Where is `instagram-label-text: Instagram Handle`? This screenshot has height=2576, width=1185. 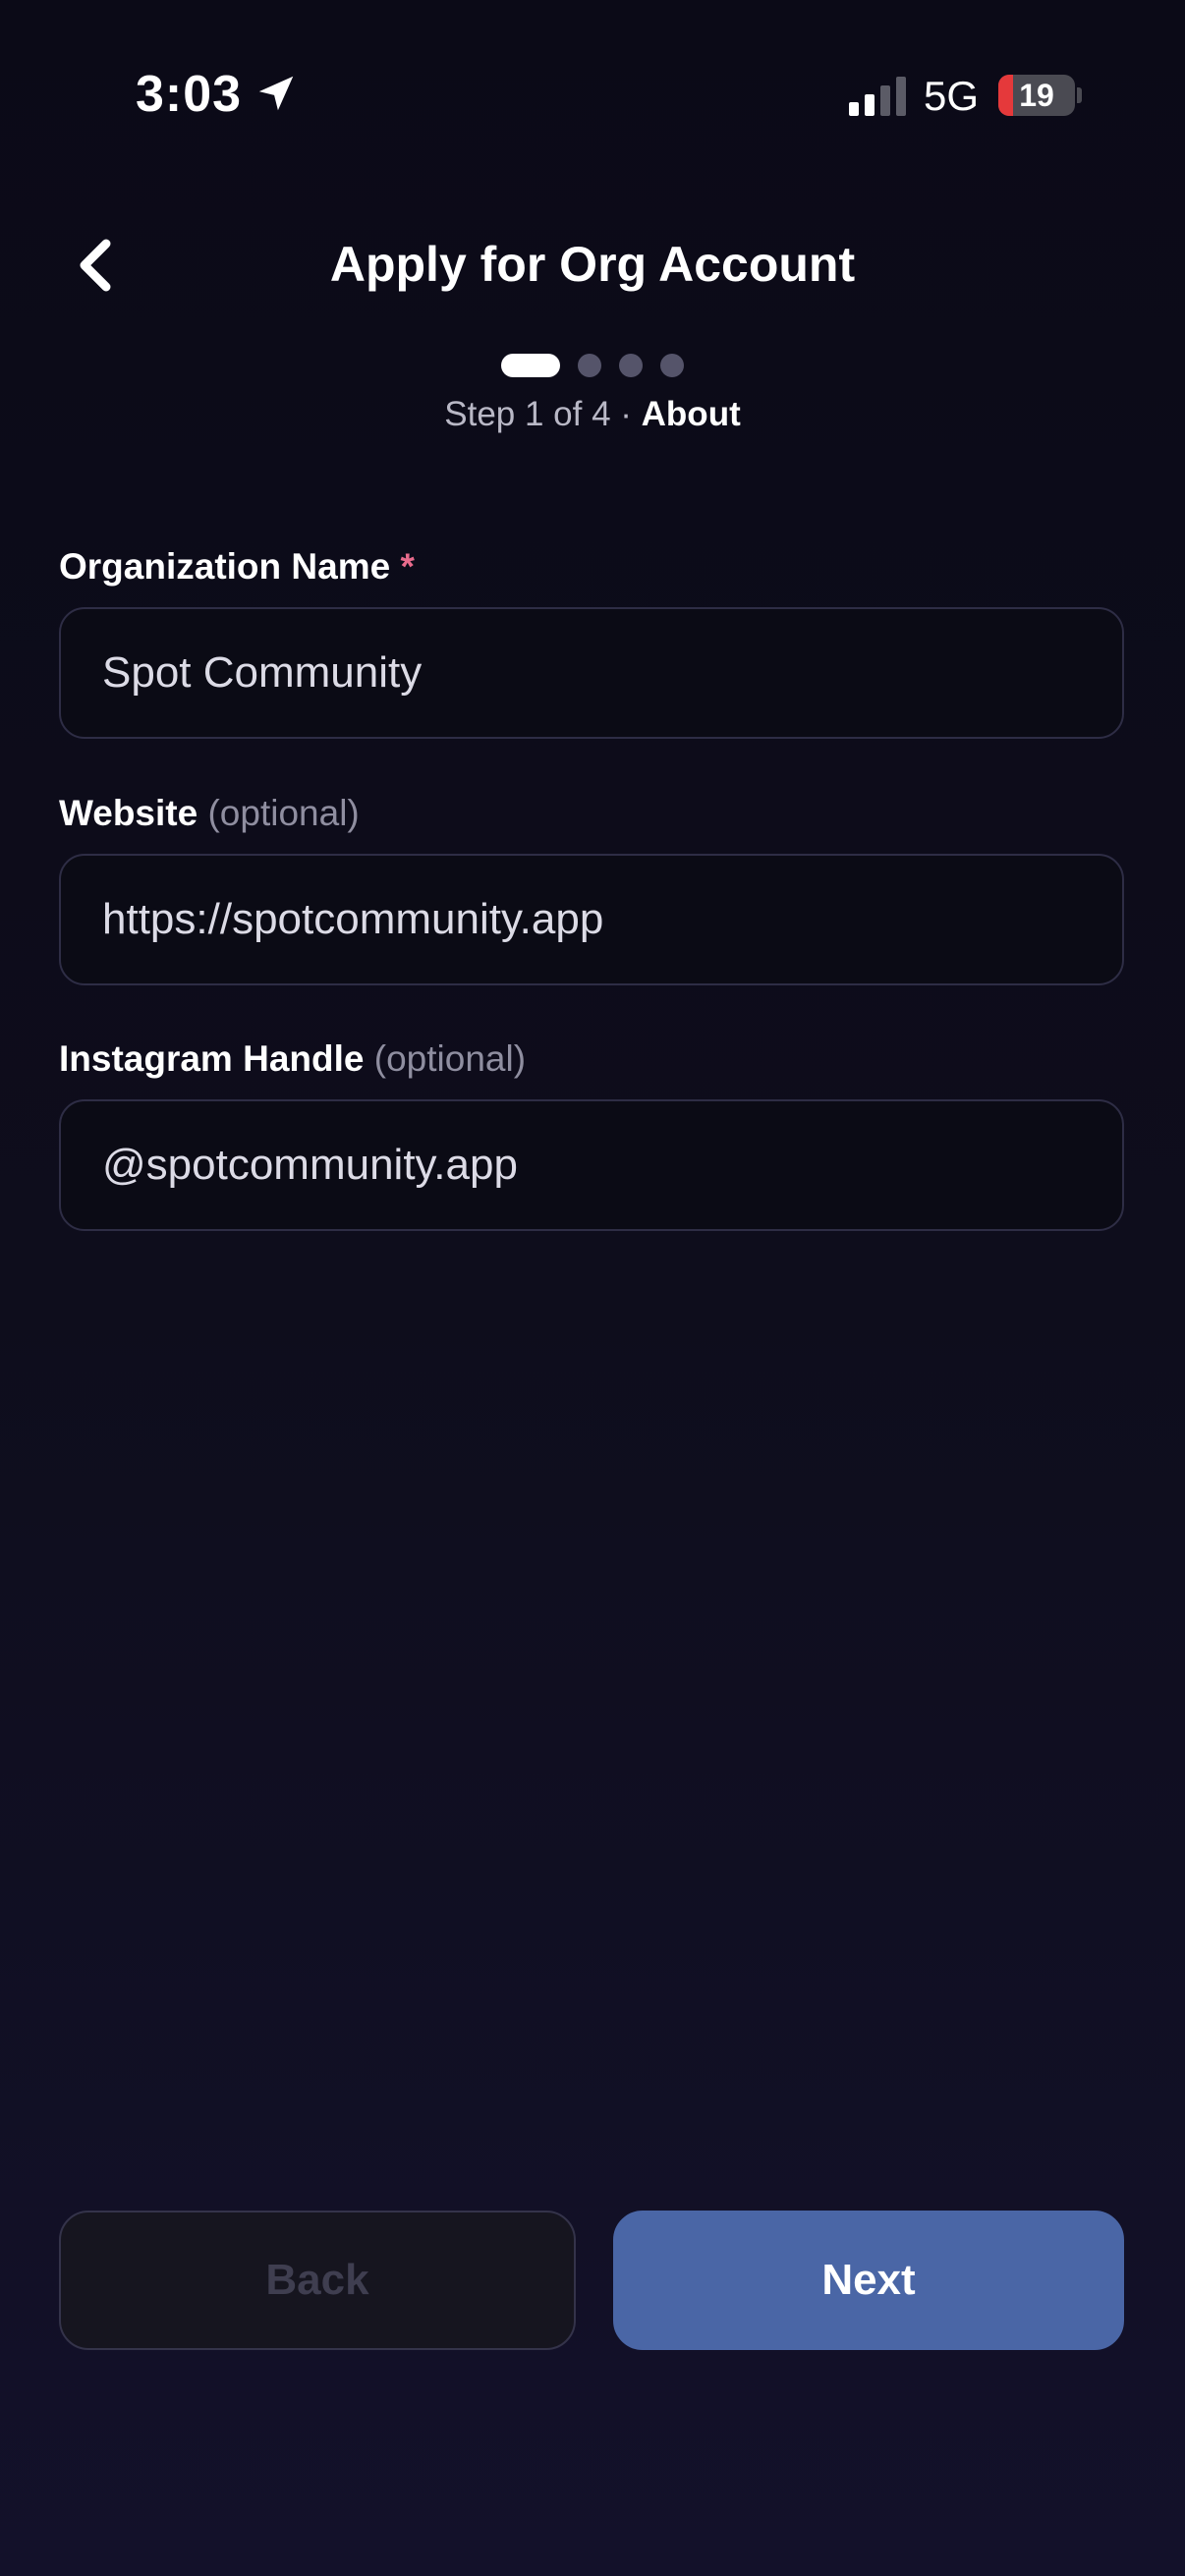 instagram-label-text: Instagram Handle is located at coordinates (212, 1058).